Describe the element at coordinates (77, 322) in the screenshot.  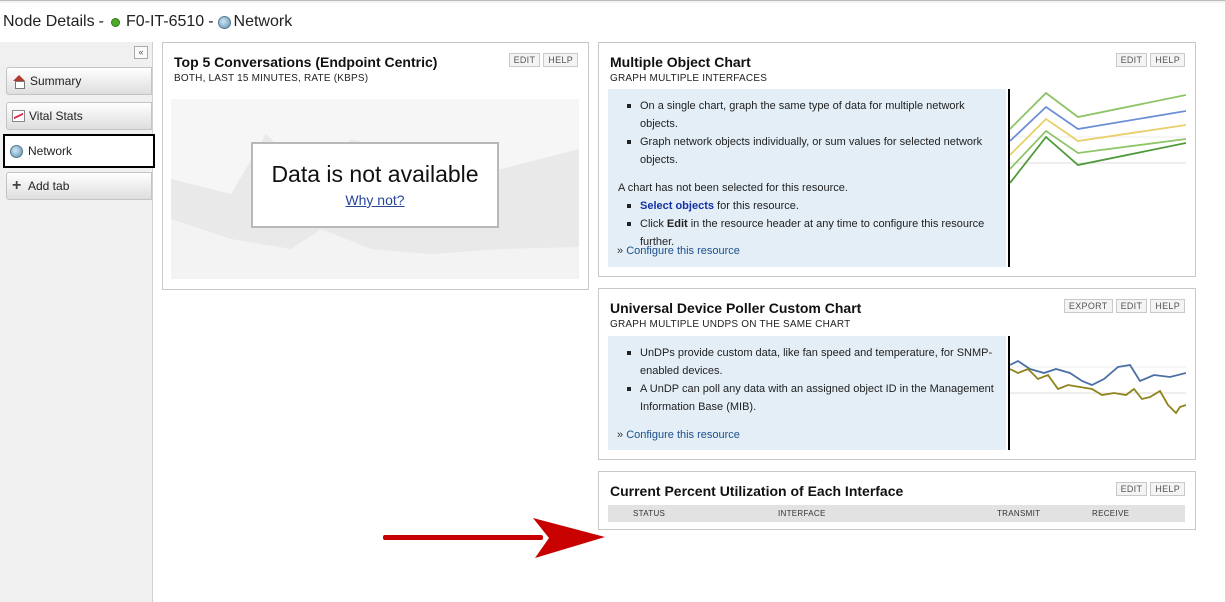
I see `sidebar: « Summary Vital Stats Network + Add tab` at that location.